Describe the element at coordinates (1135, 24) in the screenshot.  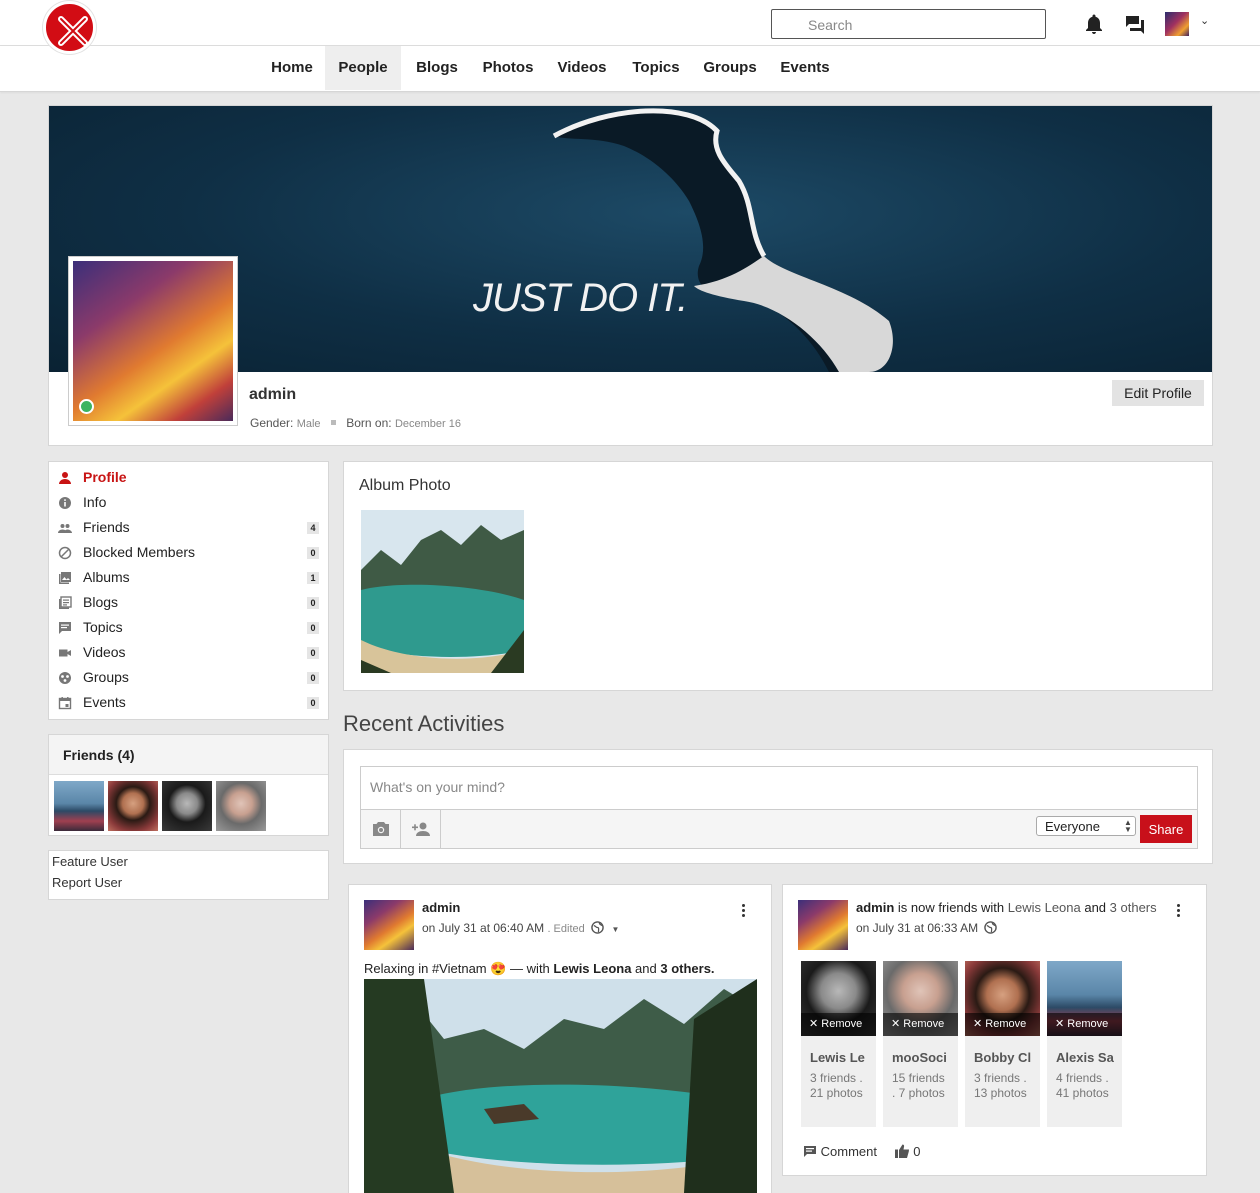
I see `messages-icon` at that location.